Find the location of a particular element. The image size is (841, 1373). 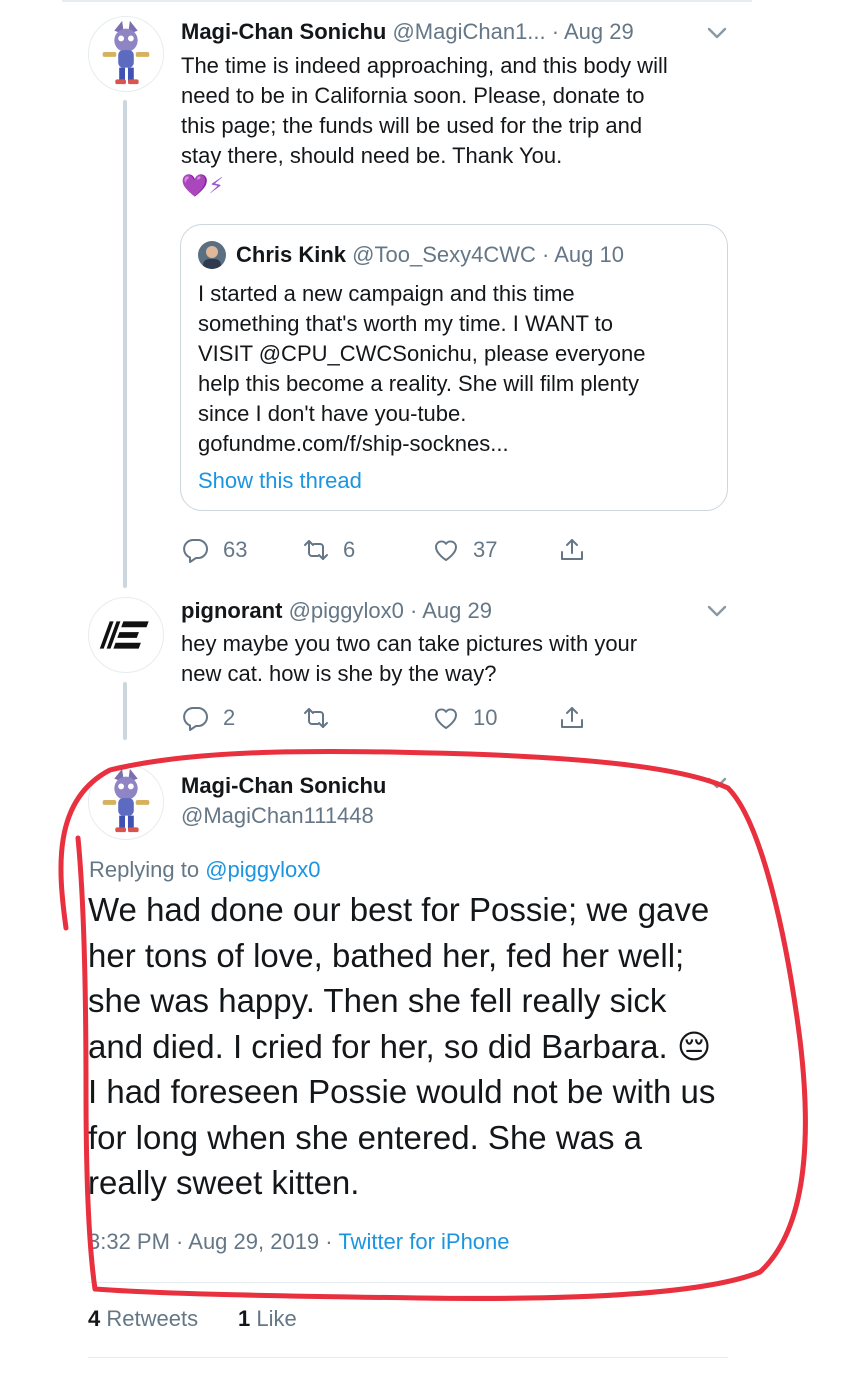

reply-count: 2 is located at coordinates (229, 717).